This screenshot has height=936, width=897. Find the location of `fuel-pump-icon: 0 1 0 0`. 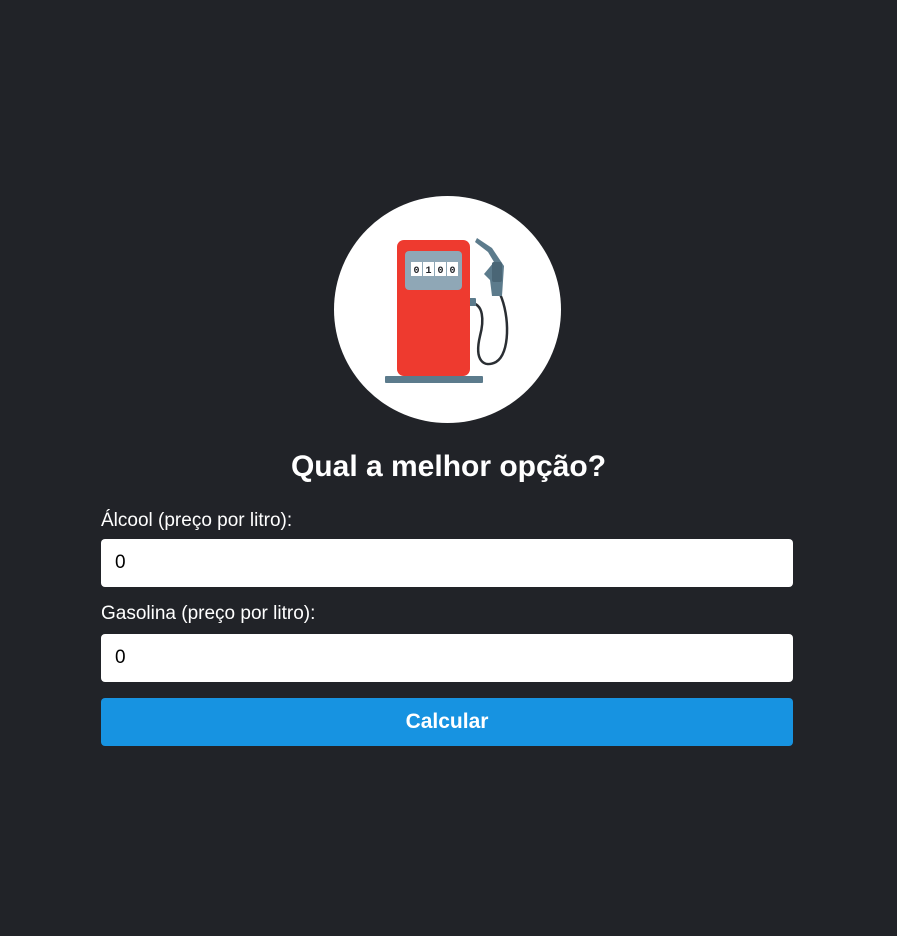

fuel-pump-icon: 0 1 0 0 is located at coordinates (447, 310).